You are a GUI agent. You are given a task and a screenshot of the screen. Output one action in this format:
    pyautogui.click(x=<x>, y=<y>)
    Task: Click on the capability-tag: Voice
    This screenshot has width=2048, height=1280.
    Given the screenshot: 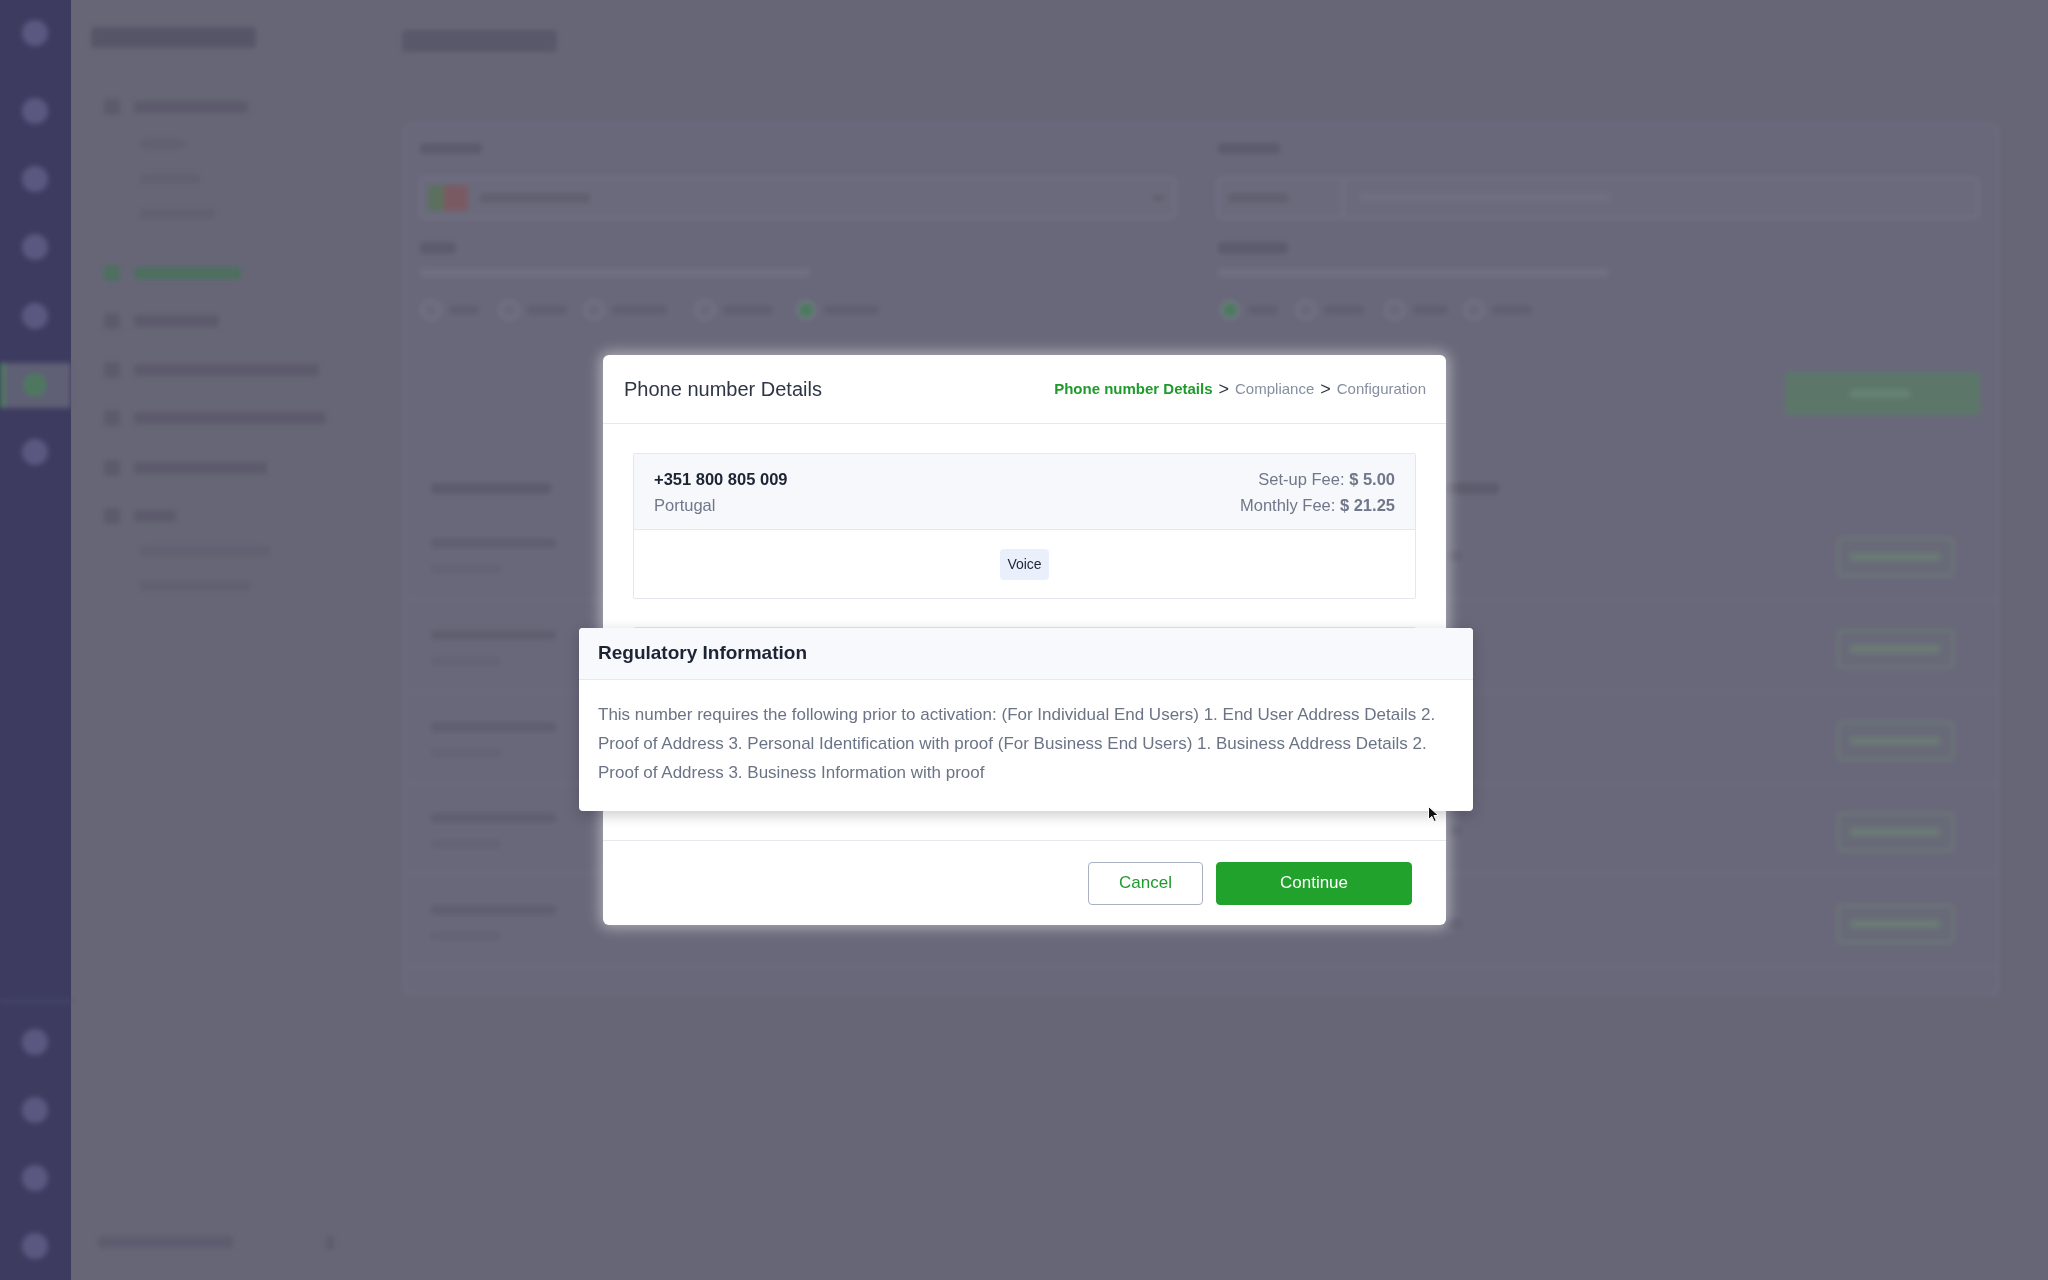 What is the action you would take?
    pyautogui.click(x=1024, y=564)
    